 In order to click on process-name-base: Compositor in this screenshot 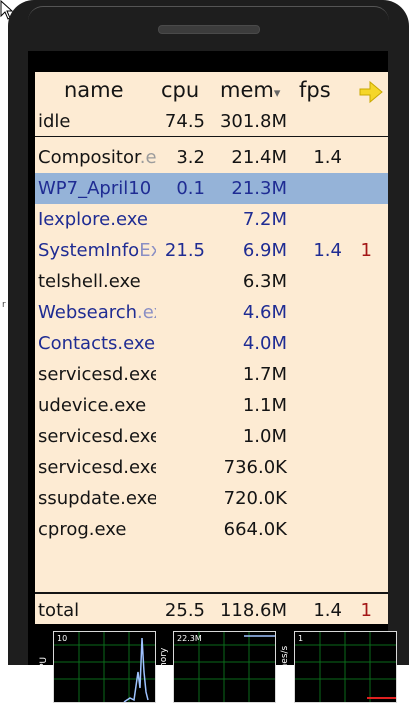, I will do `click(89, 157)`.